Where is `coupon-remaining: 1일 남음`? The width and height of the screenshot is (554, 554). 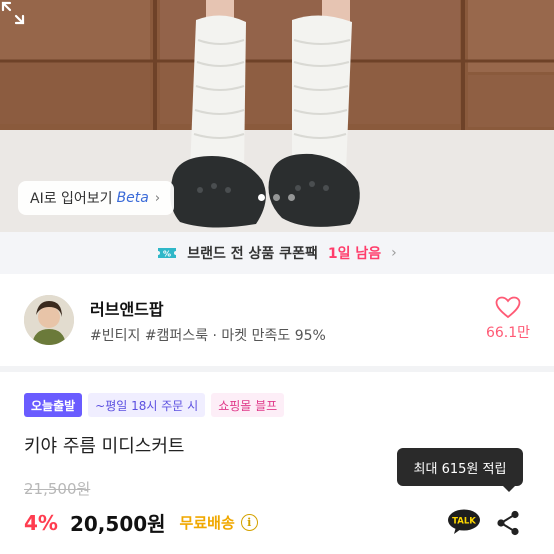
coupon-remaining: 1일 남음 is located at coordinates (354, 254).